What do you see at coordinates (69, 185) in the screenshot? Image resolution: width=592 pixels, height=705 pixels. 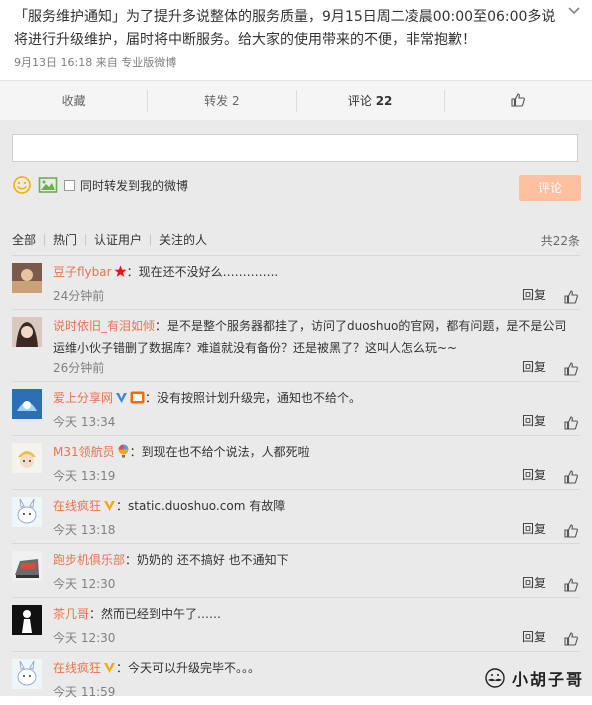 I see `repost-checkbox` at bounding box center [69, 185].